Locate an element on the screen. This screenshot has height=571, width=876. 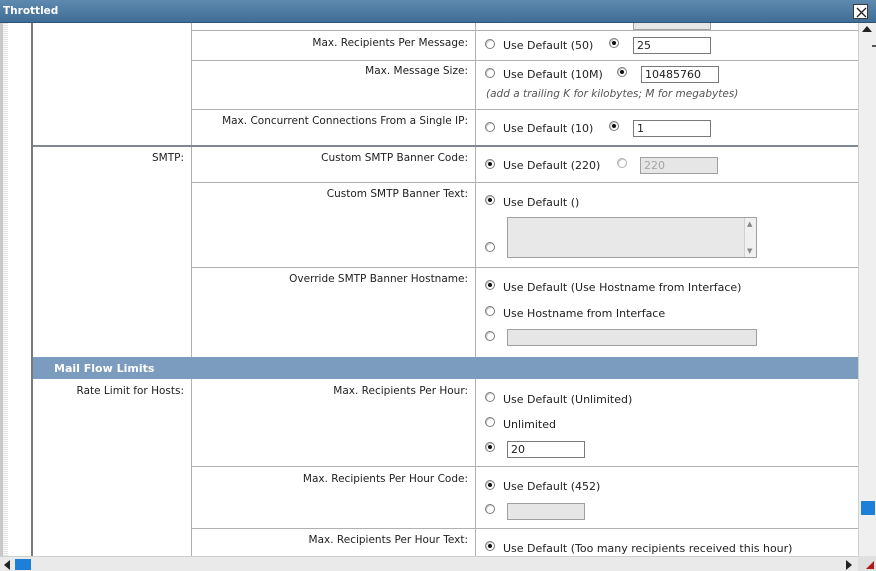
per-hour-custom-radio is located at coordinates (490, 447).